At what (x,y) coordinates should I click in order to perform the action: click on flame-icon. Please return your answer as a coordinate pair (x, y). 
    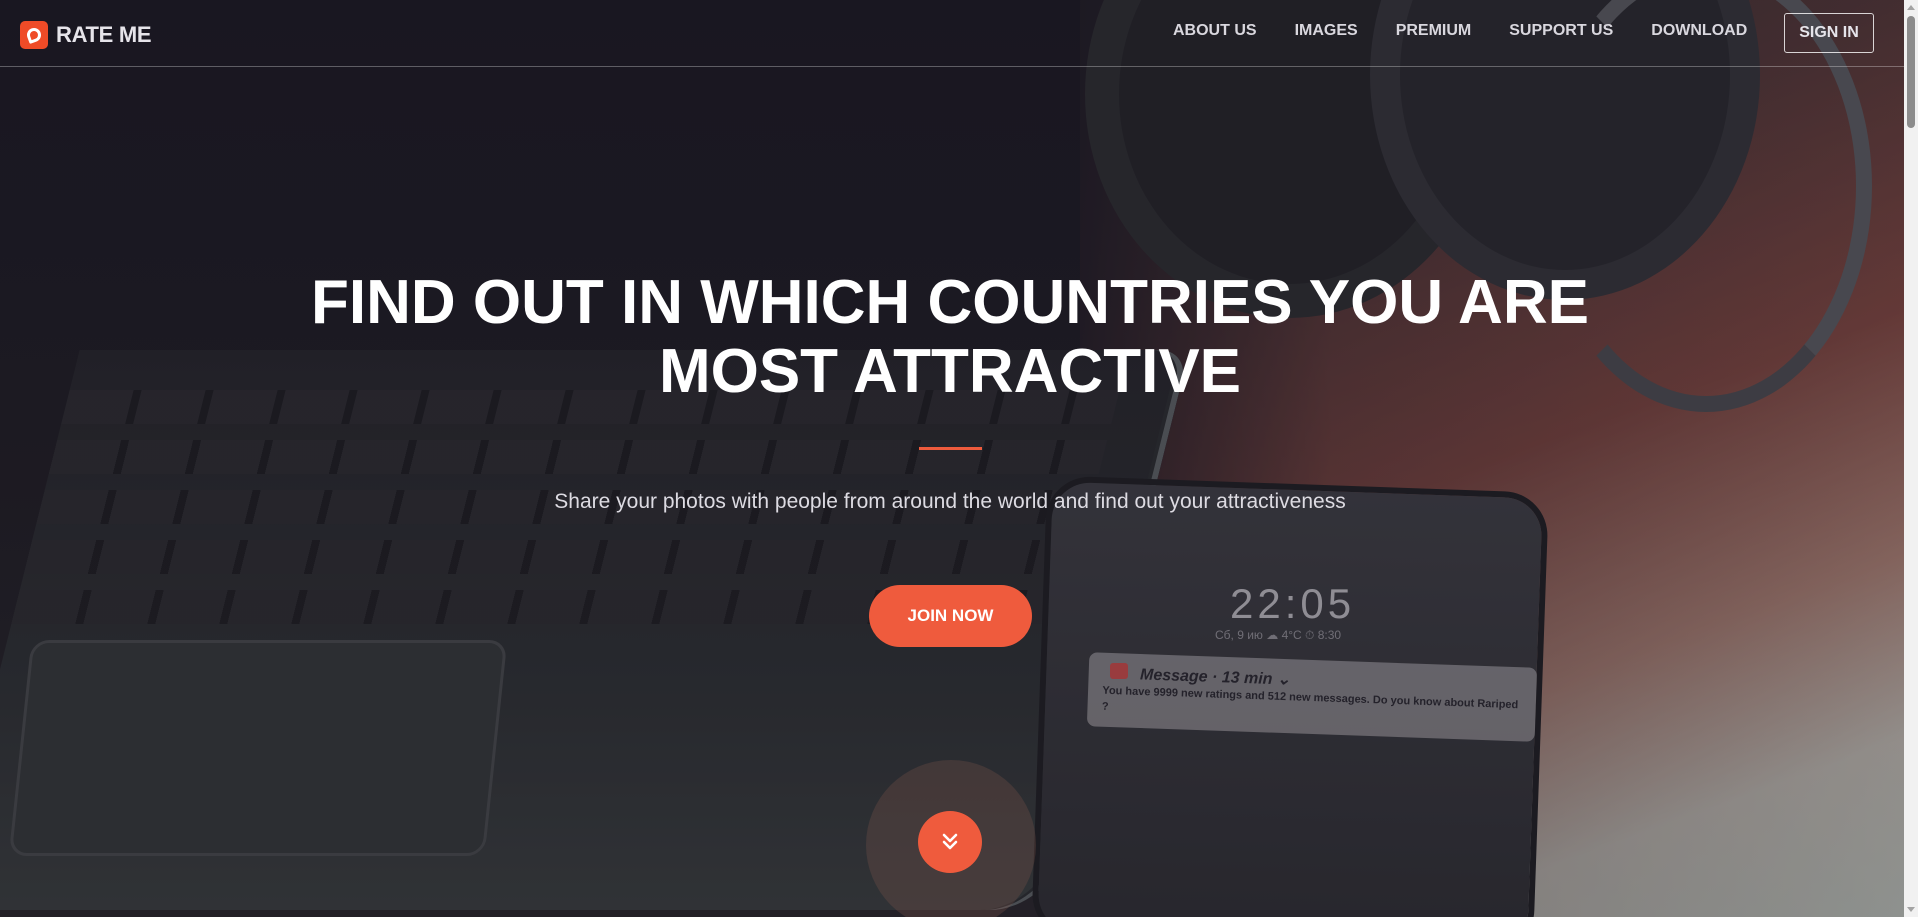
    Looking at the image, I should click on (34, 35).